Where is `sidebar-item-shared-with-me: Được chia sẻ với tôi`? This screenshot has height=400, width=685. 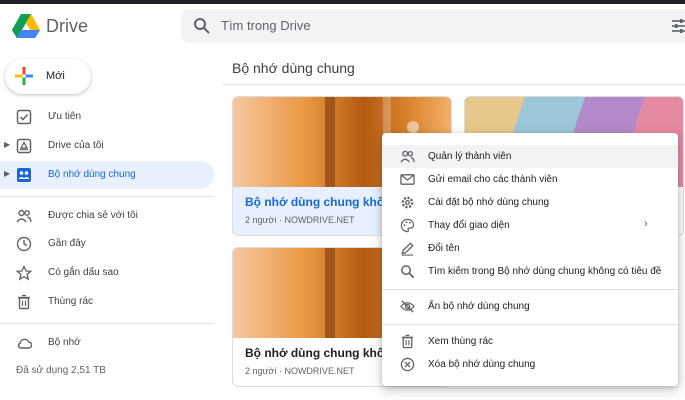
sidebar-item-shared-with-me: Được chia sẻ với tôi is located at coordinates (107, 216).